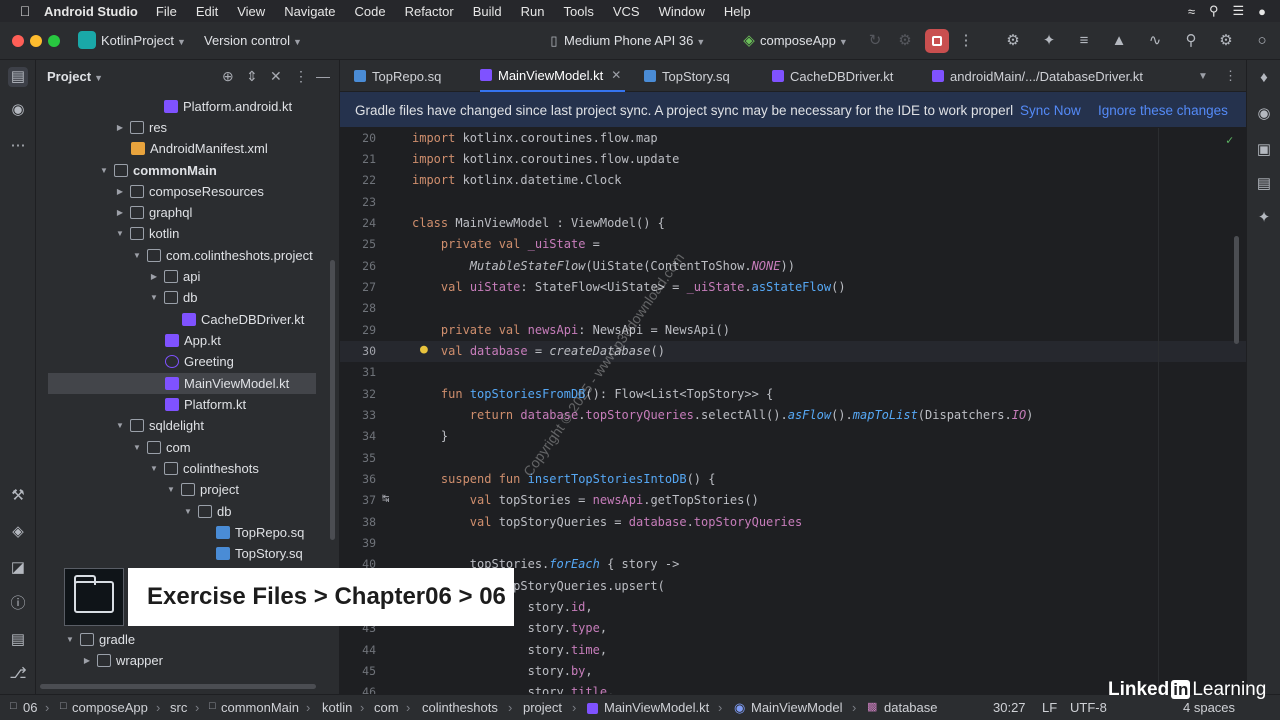  What do you see at coordinates (224, 233) in the screenshot?
I see `tree-item-kotlin: ▼ kotlin` at bounding box center [224, 233].